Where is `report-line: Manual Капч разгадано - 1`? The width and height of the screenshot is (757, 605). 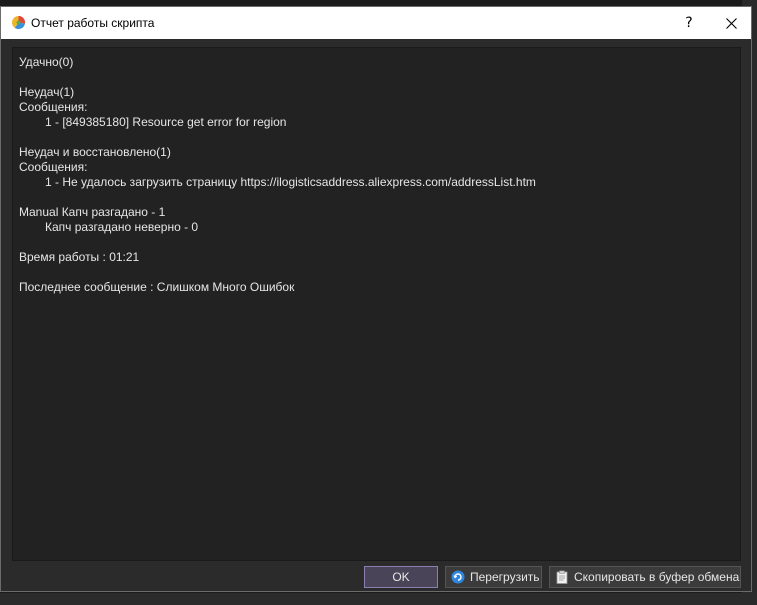 report-line: Manual Капч разгадано - 1 is located at coordinates (92, 212).